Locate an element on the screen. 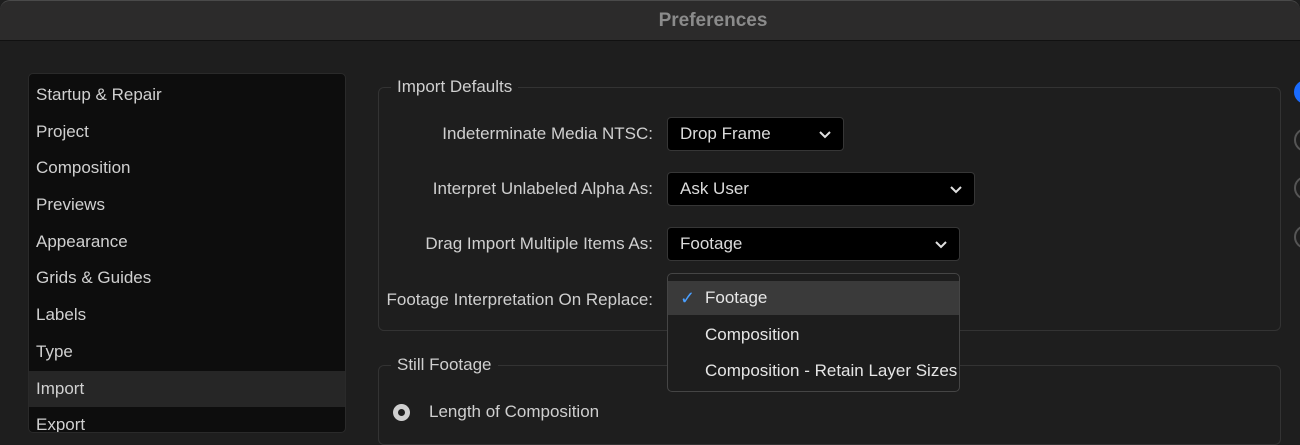 This screenshot has width=1300, height=445. sidebar-item-type: Type is located at coordinates (187, 352).